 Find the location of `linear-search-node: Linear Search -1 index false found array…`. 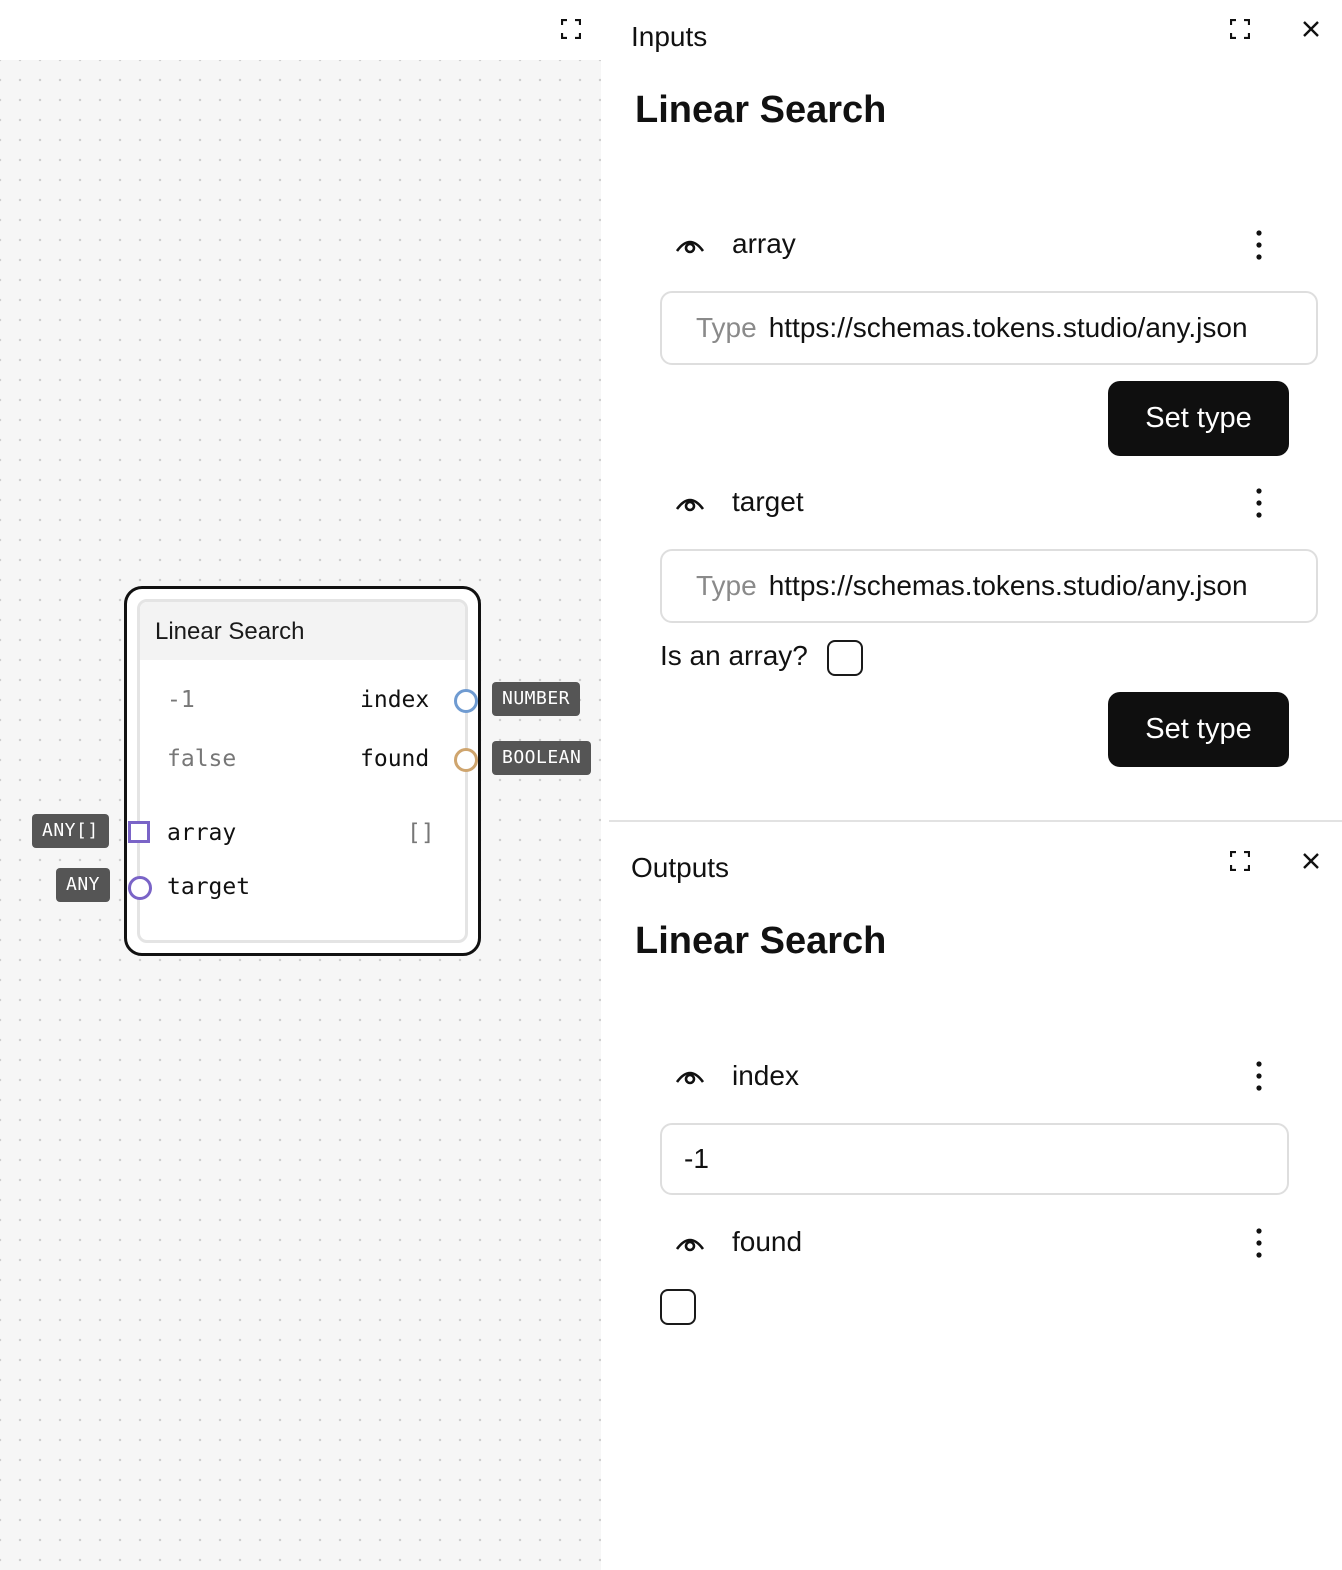

linear-search-node: Linear Search -1 index false found array… is located at coordinates (302, 771).